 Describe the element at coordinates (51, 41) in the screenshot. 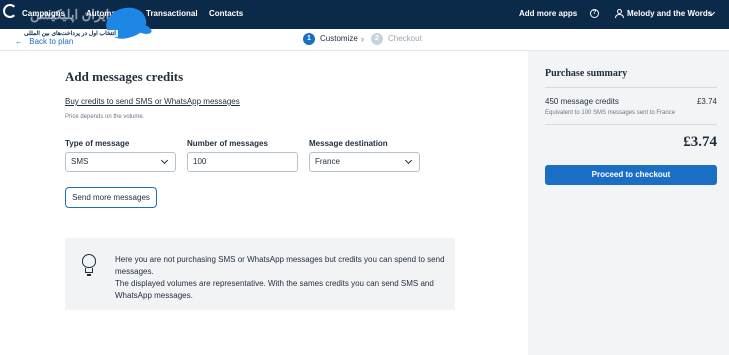

I see `back-to-plan-label: Back to plan` at that location.